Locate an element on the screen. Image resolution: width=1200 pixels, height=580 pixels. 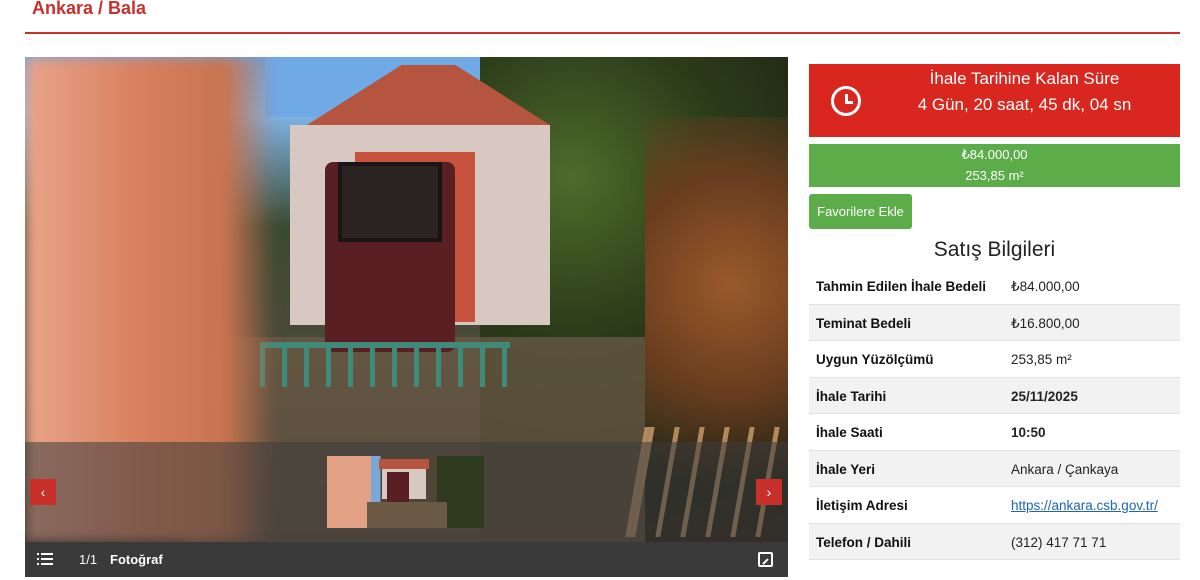
gallery-toolbar: 1/1 Fotoğraf is located at coordinates (406, 559).